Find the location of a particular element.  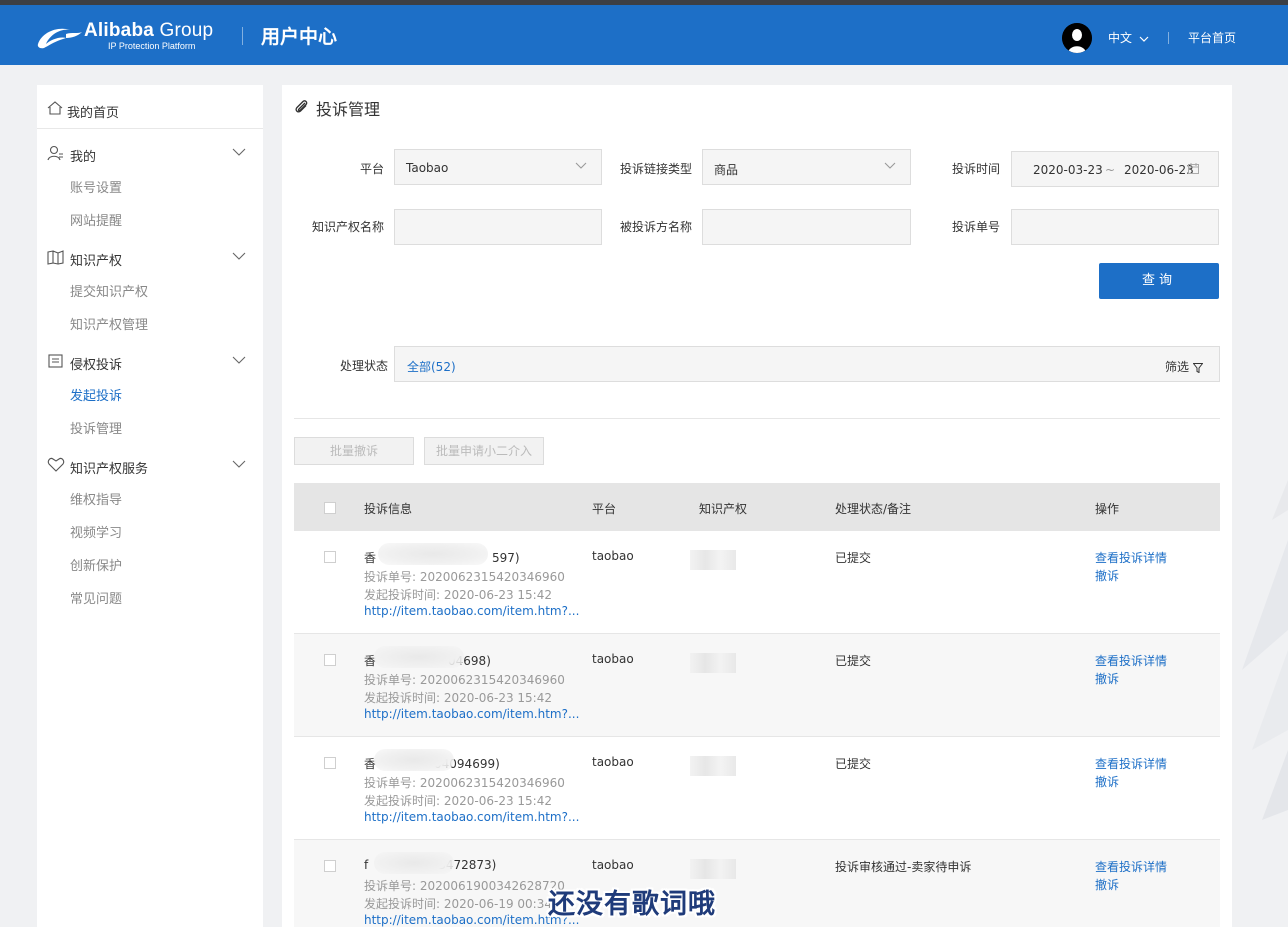

date-range-picker: 2020-03-23 ~ 2020-06-23 is located at coordinates (1115, 169).